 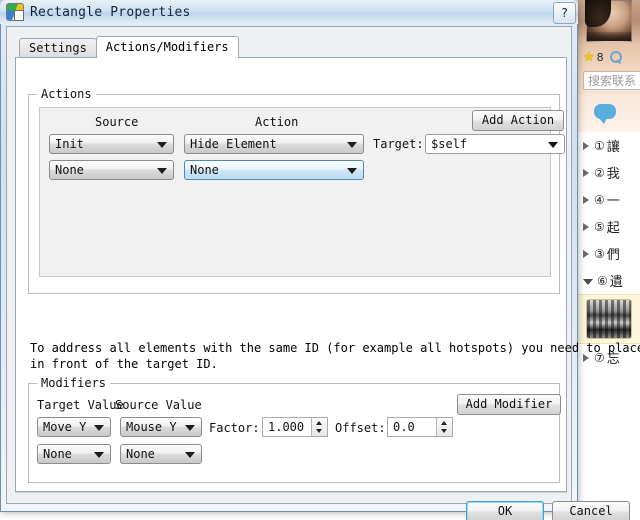 I want to click on target-label: Target:, so click(x=398, y=144).